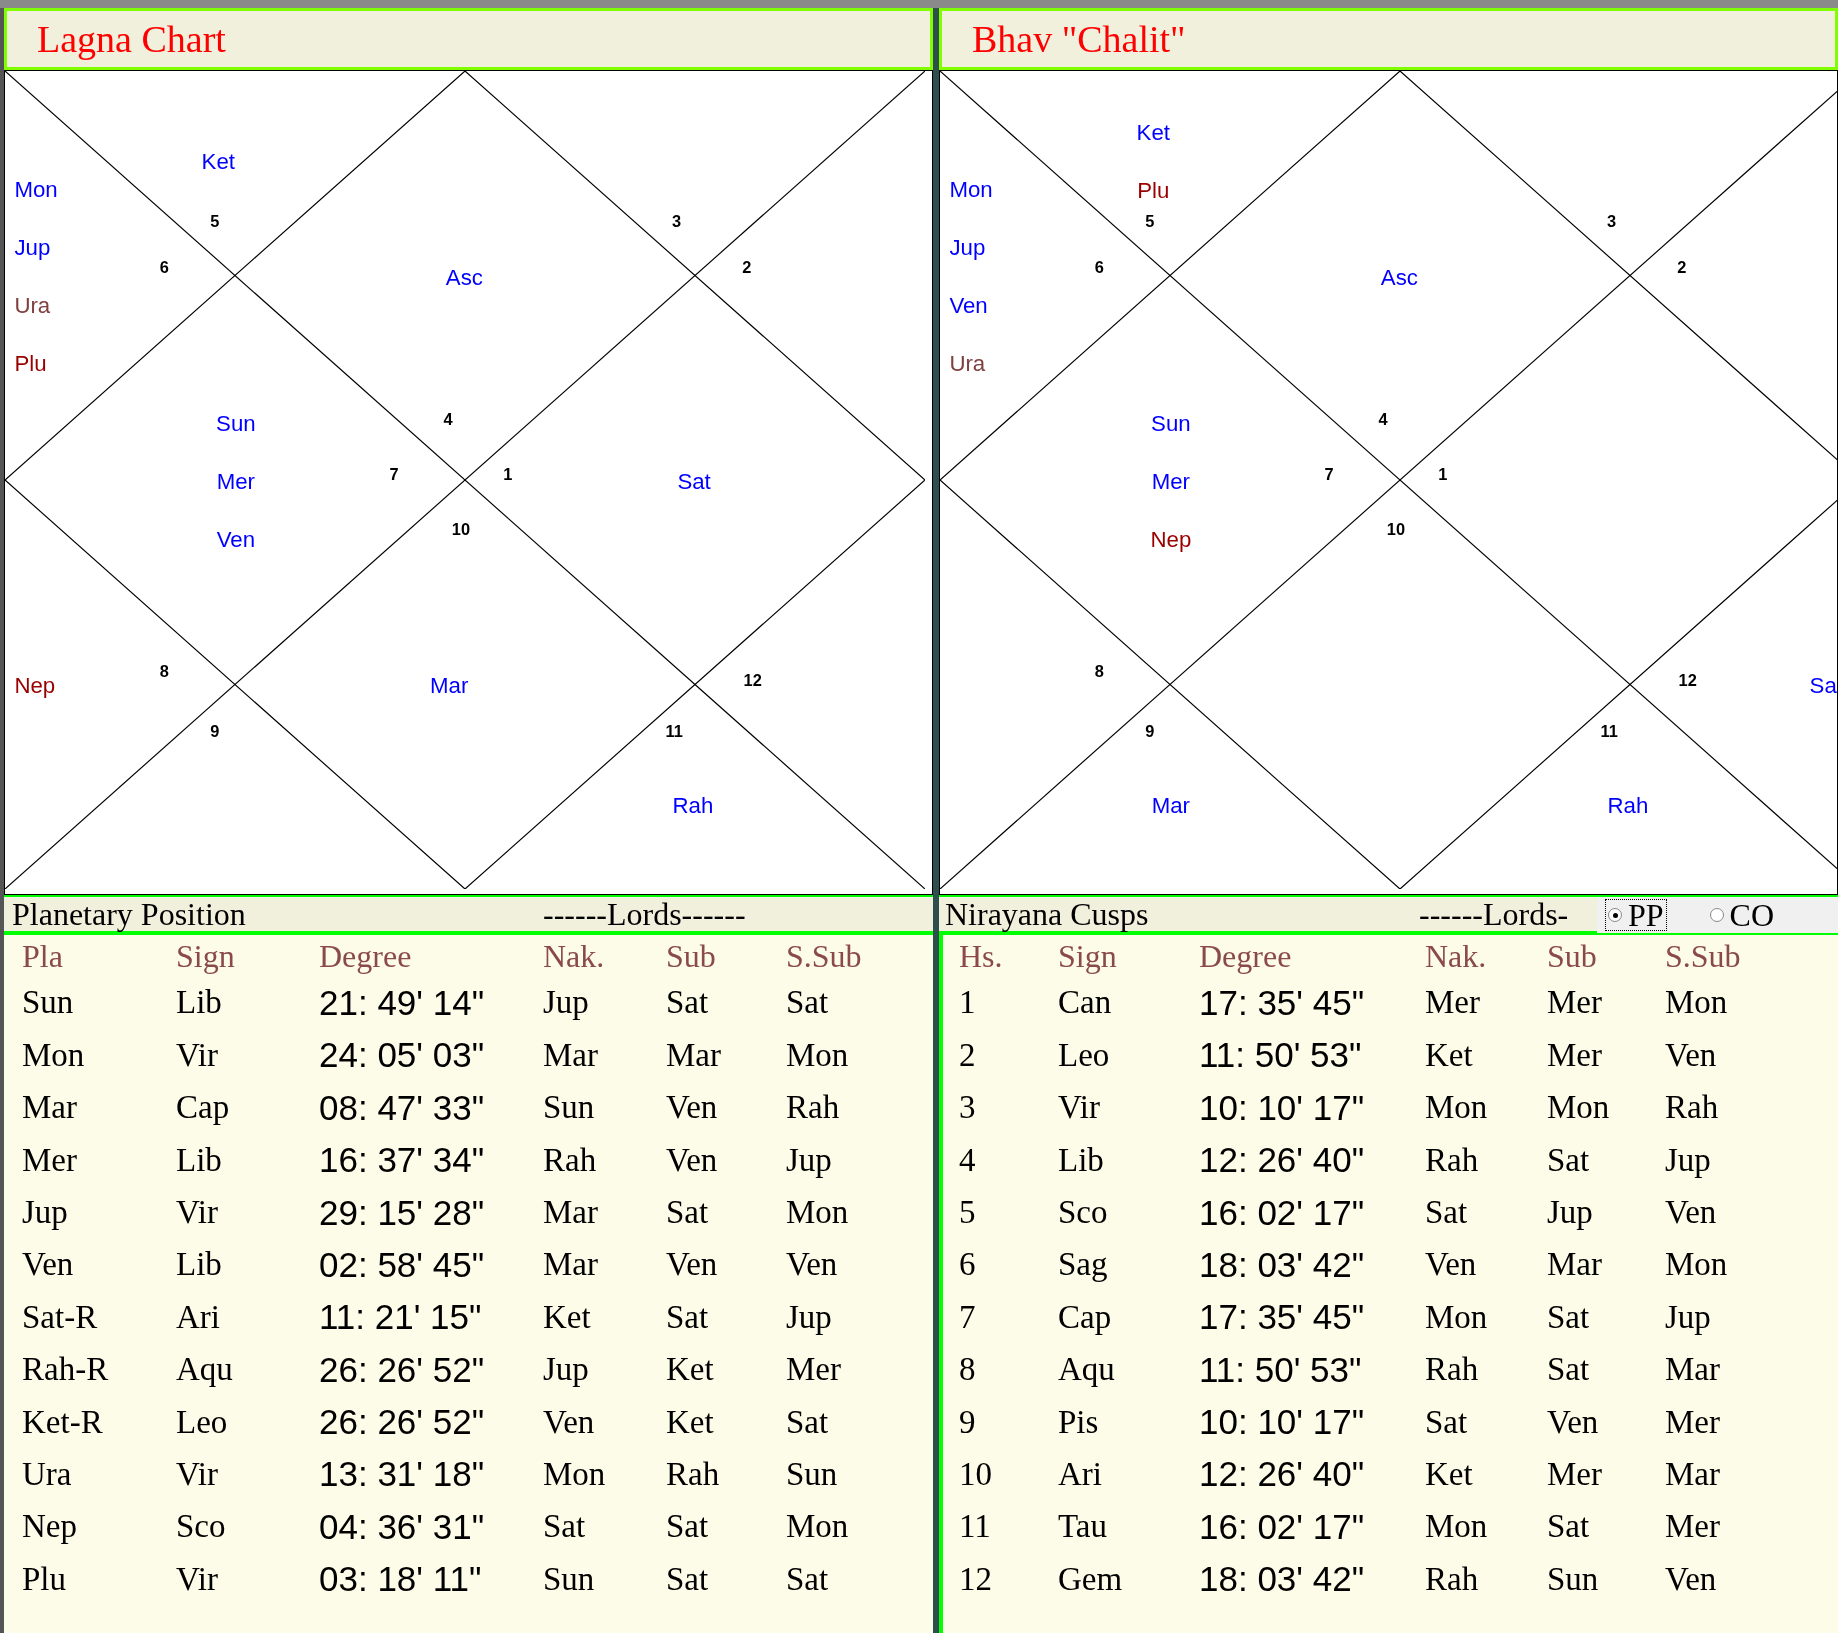 This screenshot has height=1633, width=1838. What do you see at coordinates (508, 474) in the screenshot?
I see `house-number: 1` at bounding box center [508, 474].